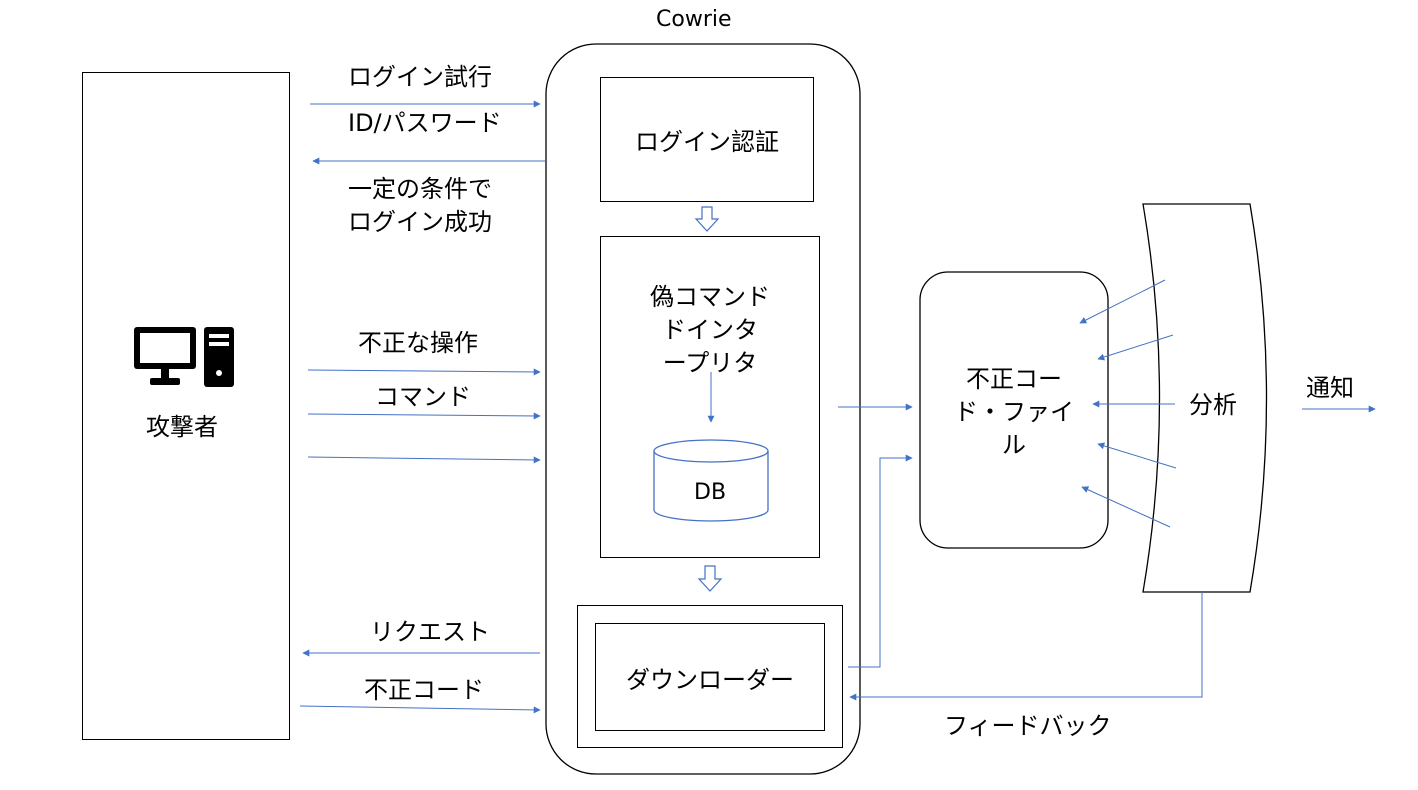 The height and width of the screenshot is (790, 1418). What do you see at coordinates (710, 330) in the screenshot?
I see `fake-cli-label: 偽コマンド ドインタ ープリタ` at bounding box center [710, 330].